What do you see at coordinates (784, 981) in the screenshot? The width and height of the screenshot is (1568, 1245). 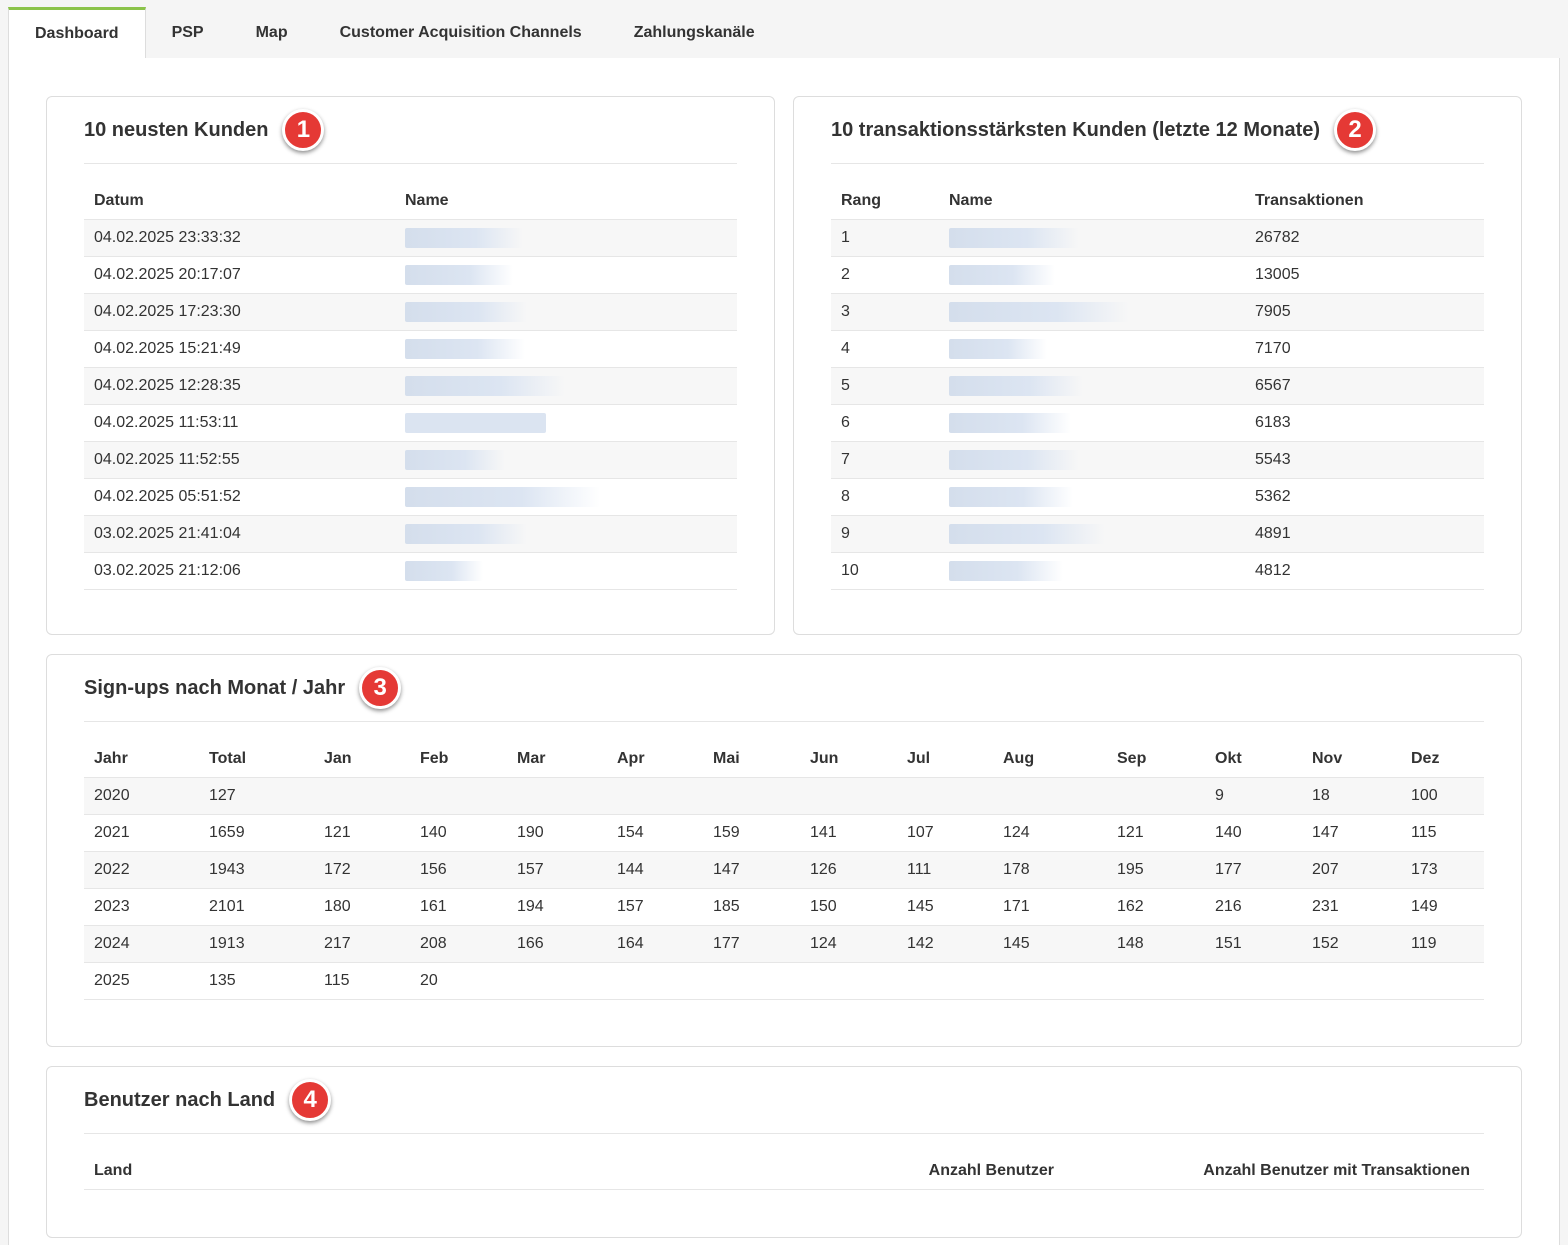 I see `table-row: 2025 135 115 20` at bounding box center [784, 981].